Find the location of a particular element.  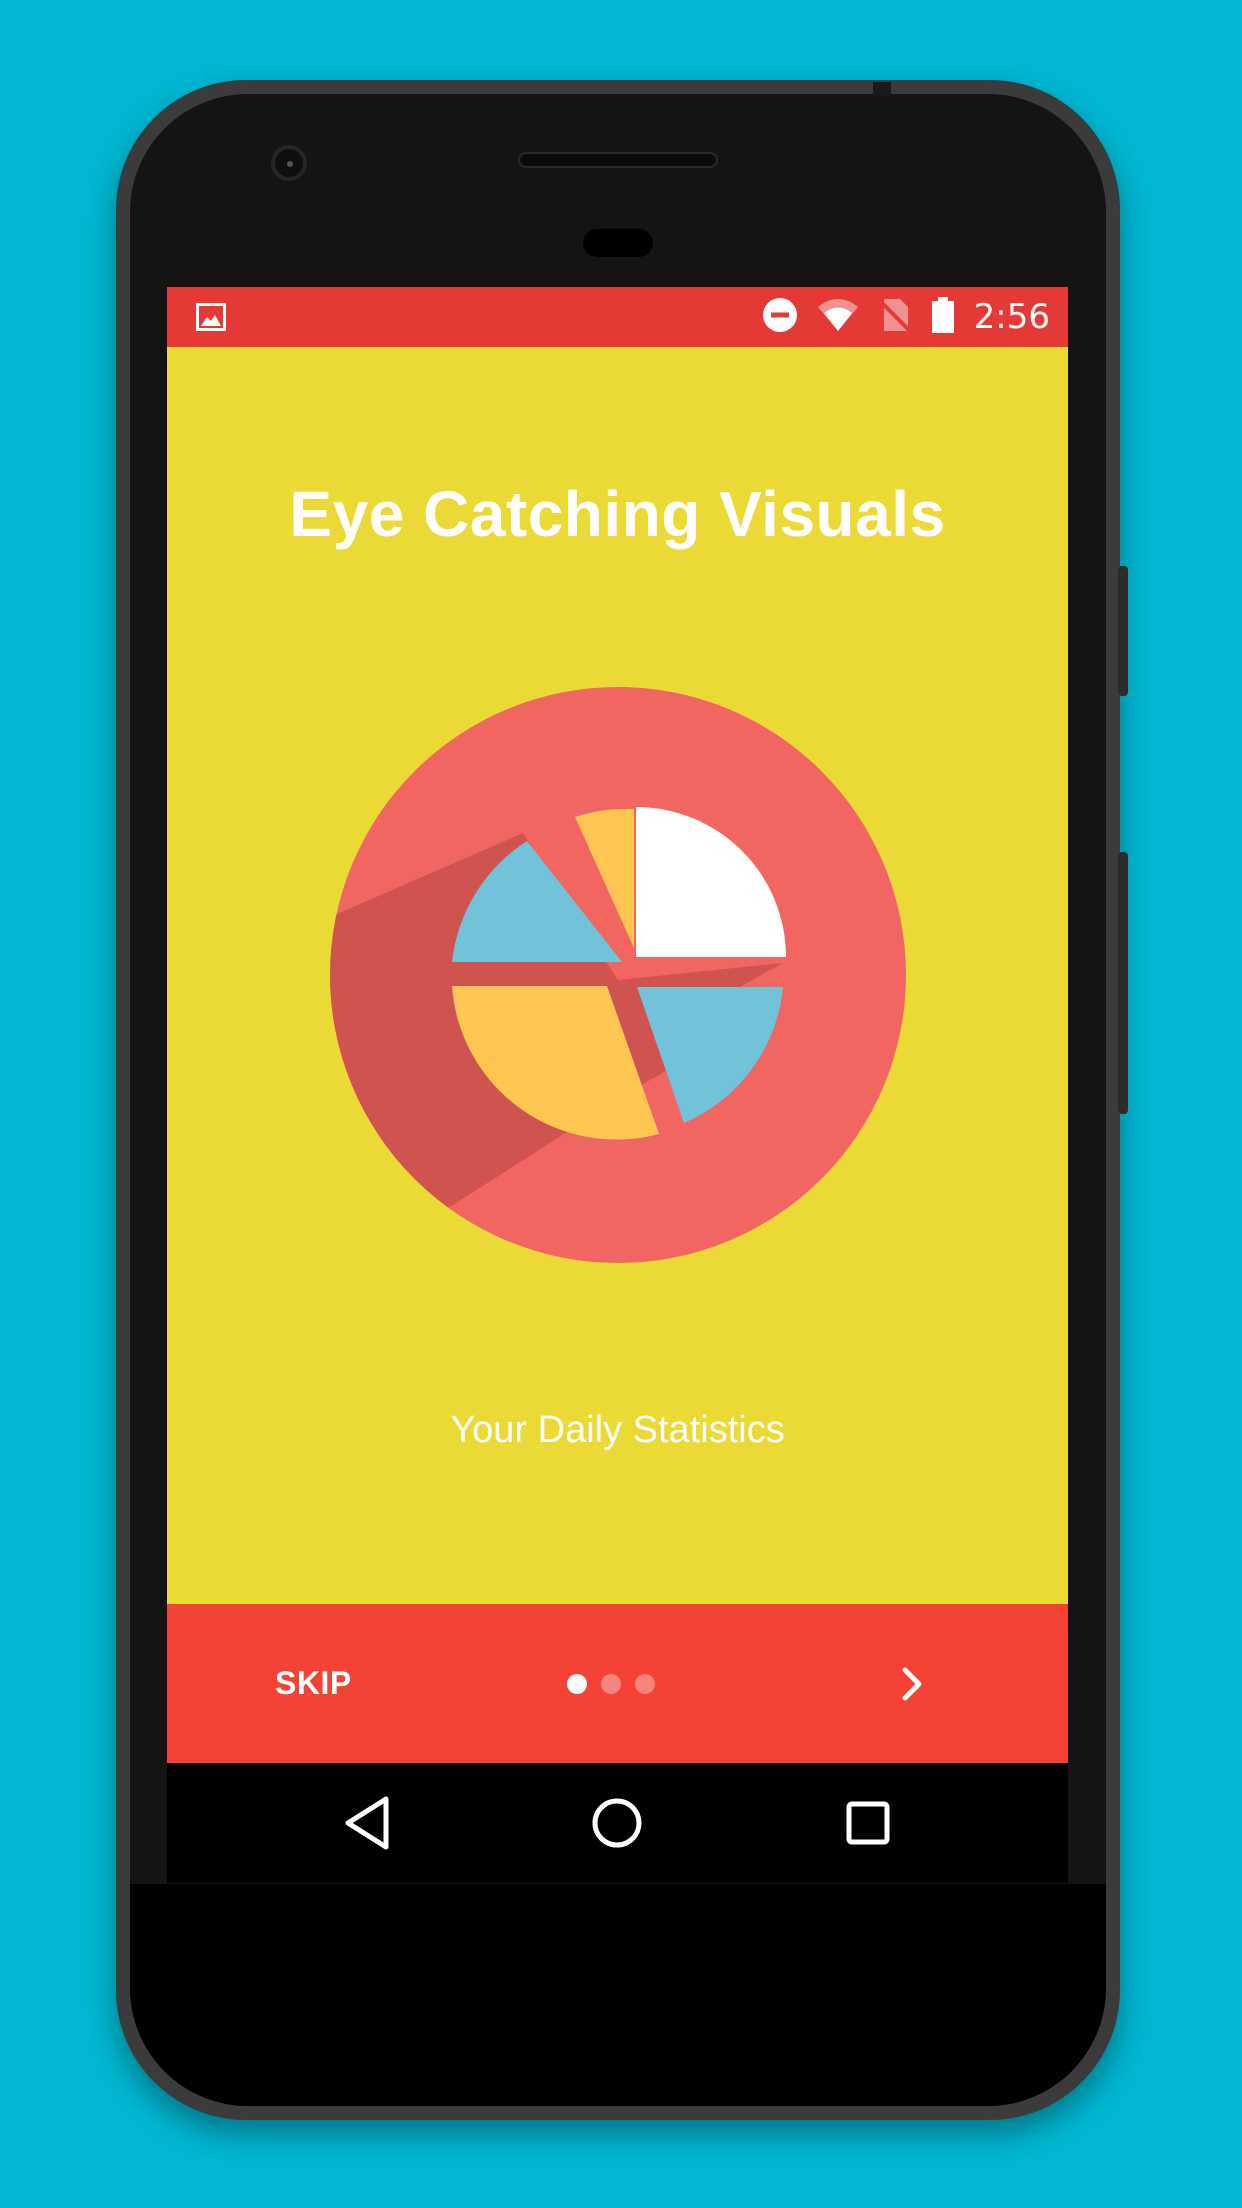

pie-chart-icon is located at coordinates (618, 977).